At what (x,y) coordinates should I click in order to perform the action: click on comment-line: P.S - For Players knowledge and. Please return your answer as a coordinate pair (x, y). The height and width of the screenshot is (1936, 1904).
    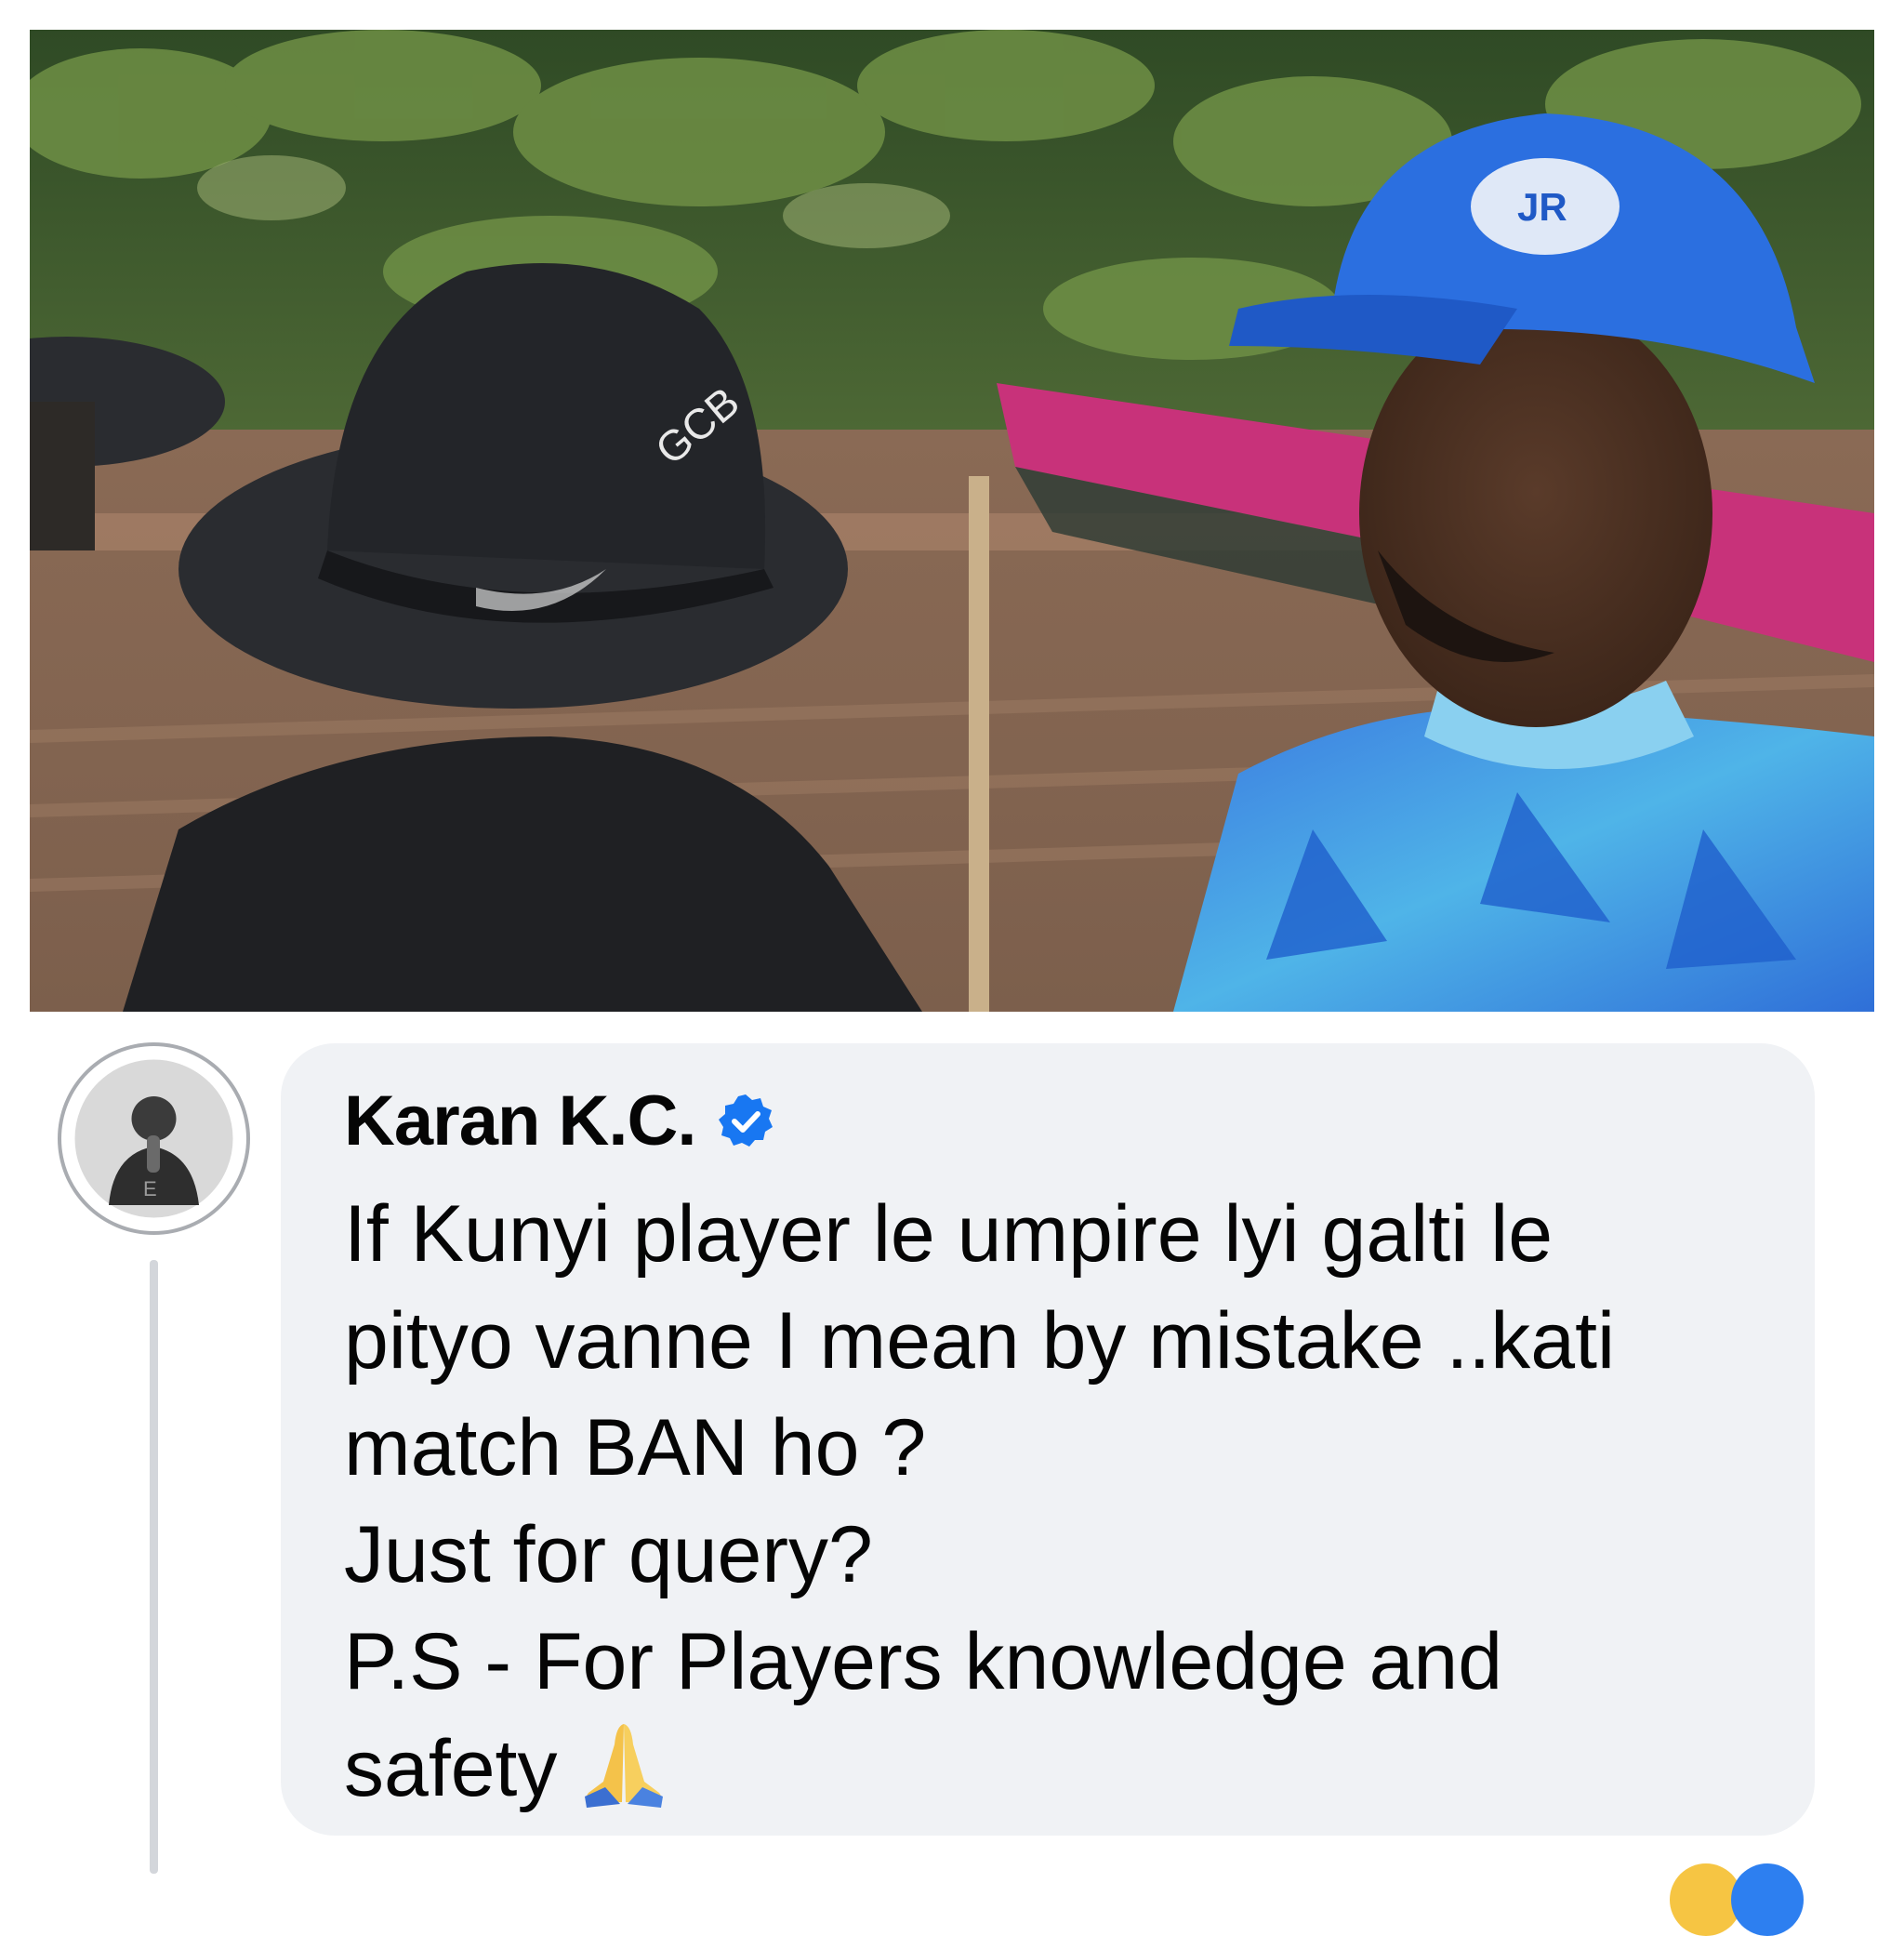
    Looking at the image, I should click on (923, 1661).